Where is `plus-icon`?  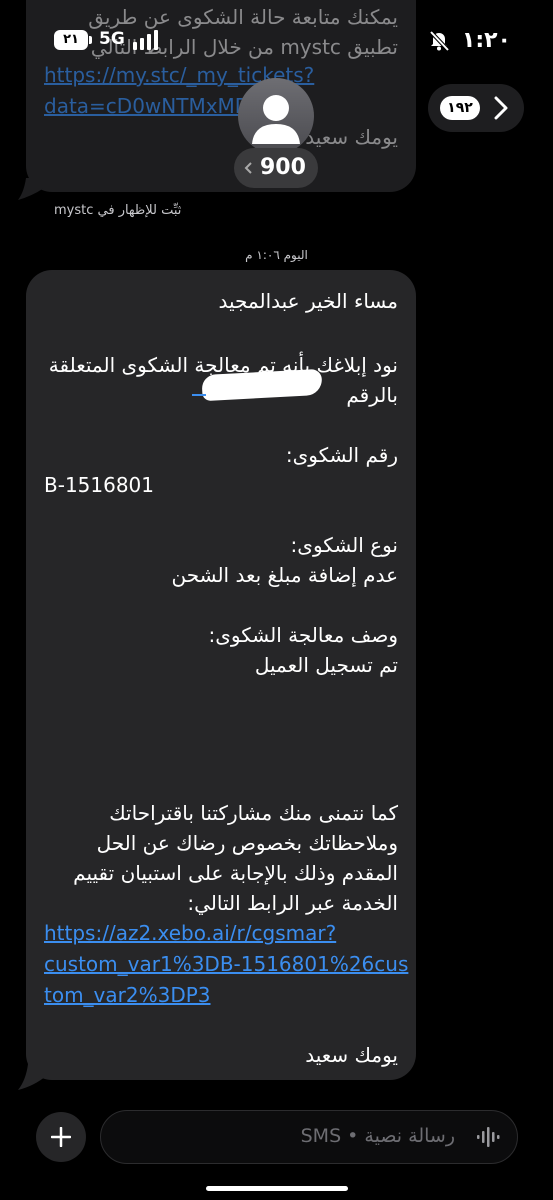 plus-icon is located at coordinates (61, 1137).